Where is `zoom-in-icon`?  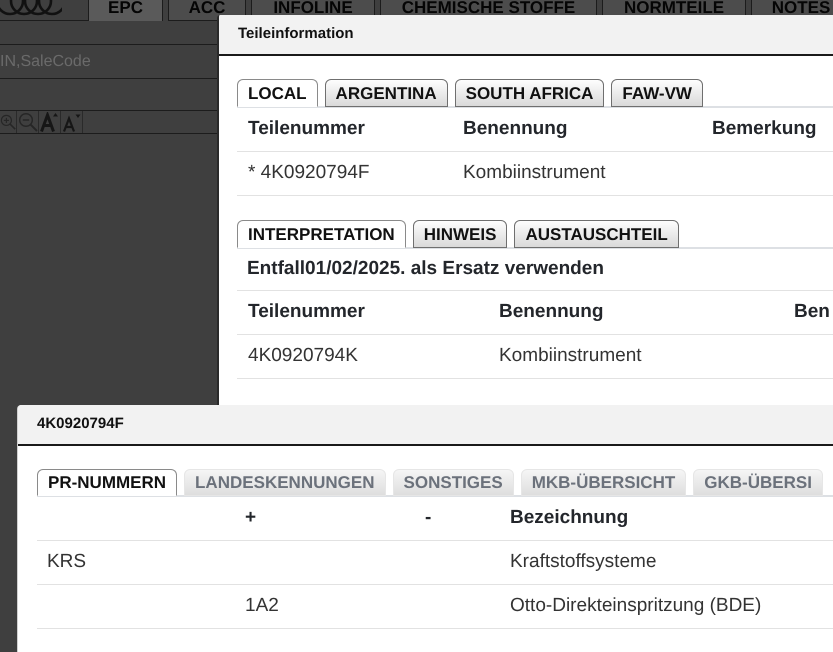
zoom-in-icon is located at coordinates (8, 122).